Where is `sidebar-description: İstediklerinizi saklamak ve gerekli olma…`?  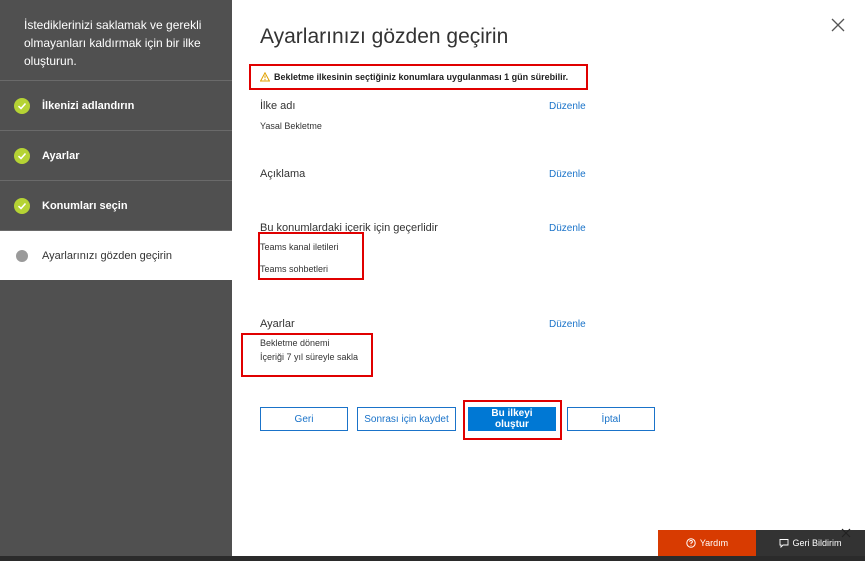 sidebar-description: İstediklerinizi saklamak ve gerekli olma… is located at coordinates (116, 40).